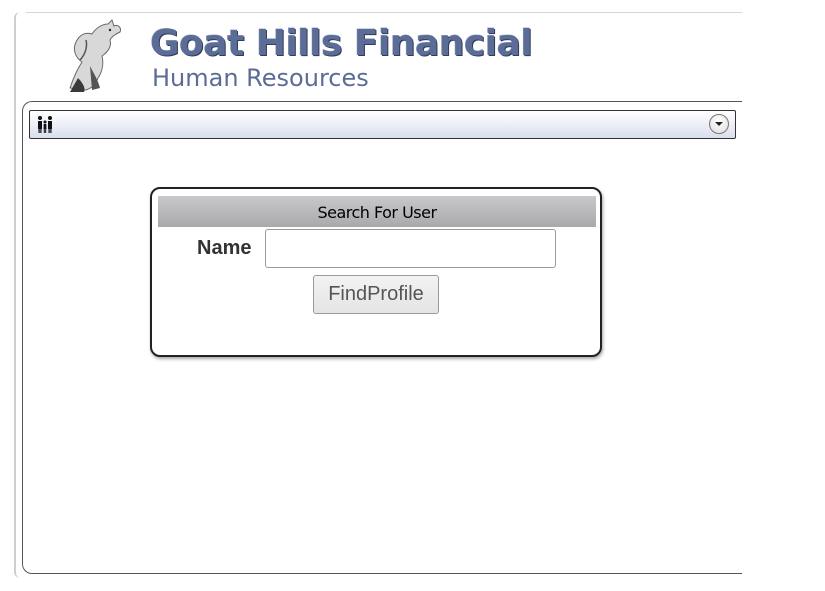 This screenshot has height=591, width=825. Describe the element at coordinates (46, 124) in the screenshot. I see `people-icon` at that location.